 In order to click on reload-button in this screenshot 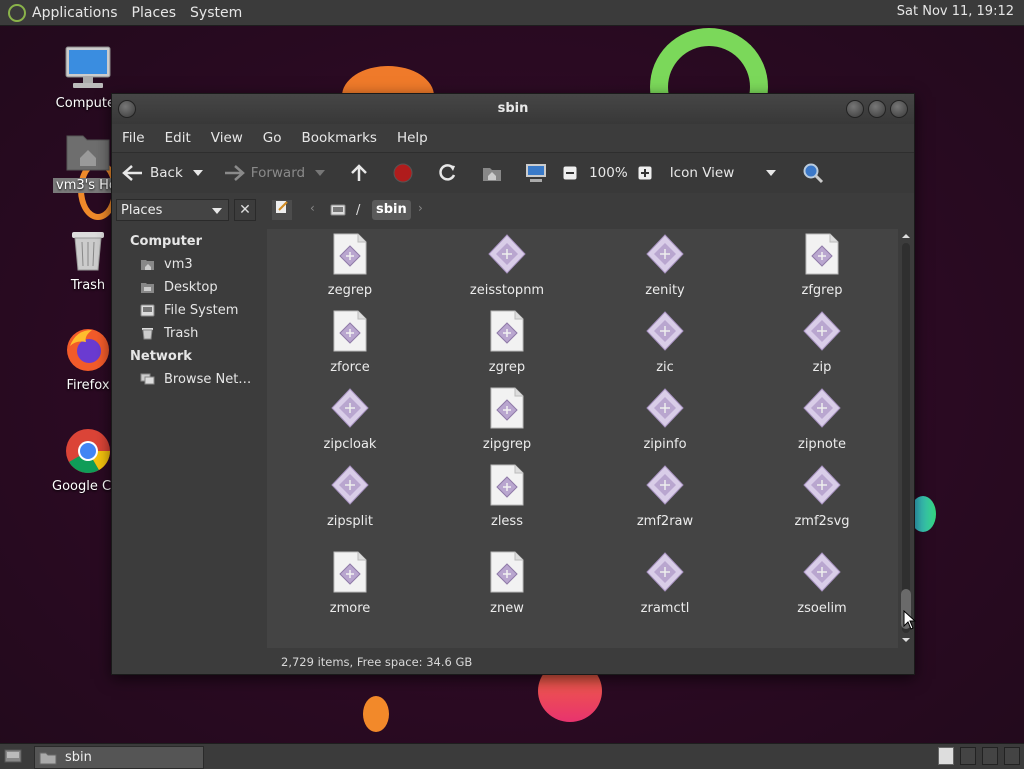, I will do `click(450, 173)`.